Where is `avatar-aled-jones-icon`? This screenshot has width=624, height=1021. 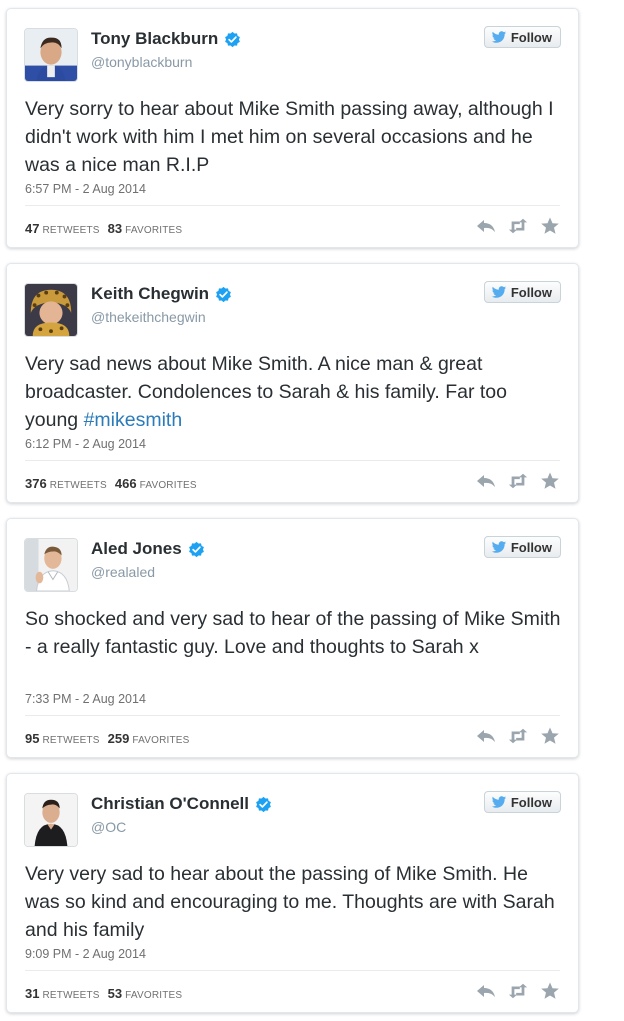
avatar-aled-jones-icon is located at coordinates (51, 565).